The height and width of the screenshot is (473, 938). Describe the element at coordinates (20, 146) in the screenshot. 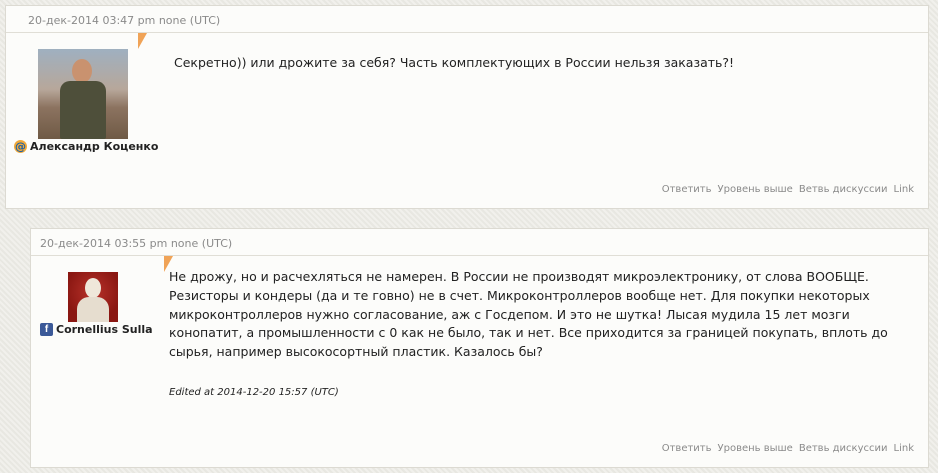

I see `livejournal-at-icon: @` at that location.